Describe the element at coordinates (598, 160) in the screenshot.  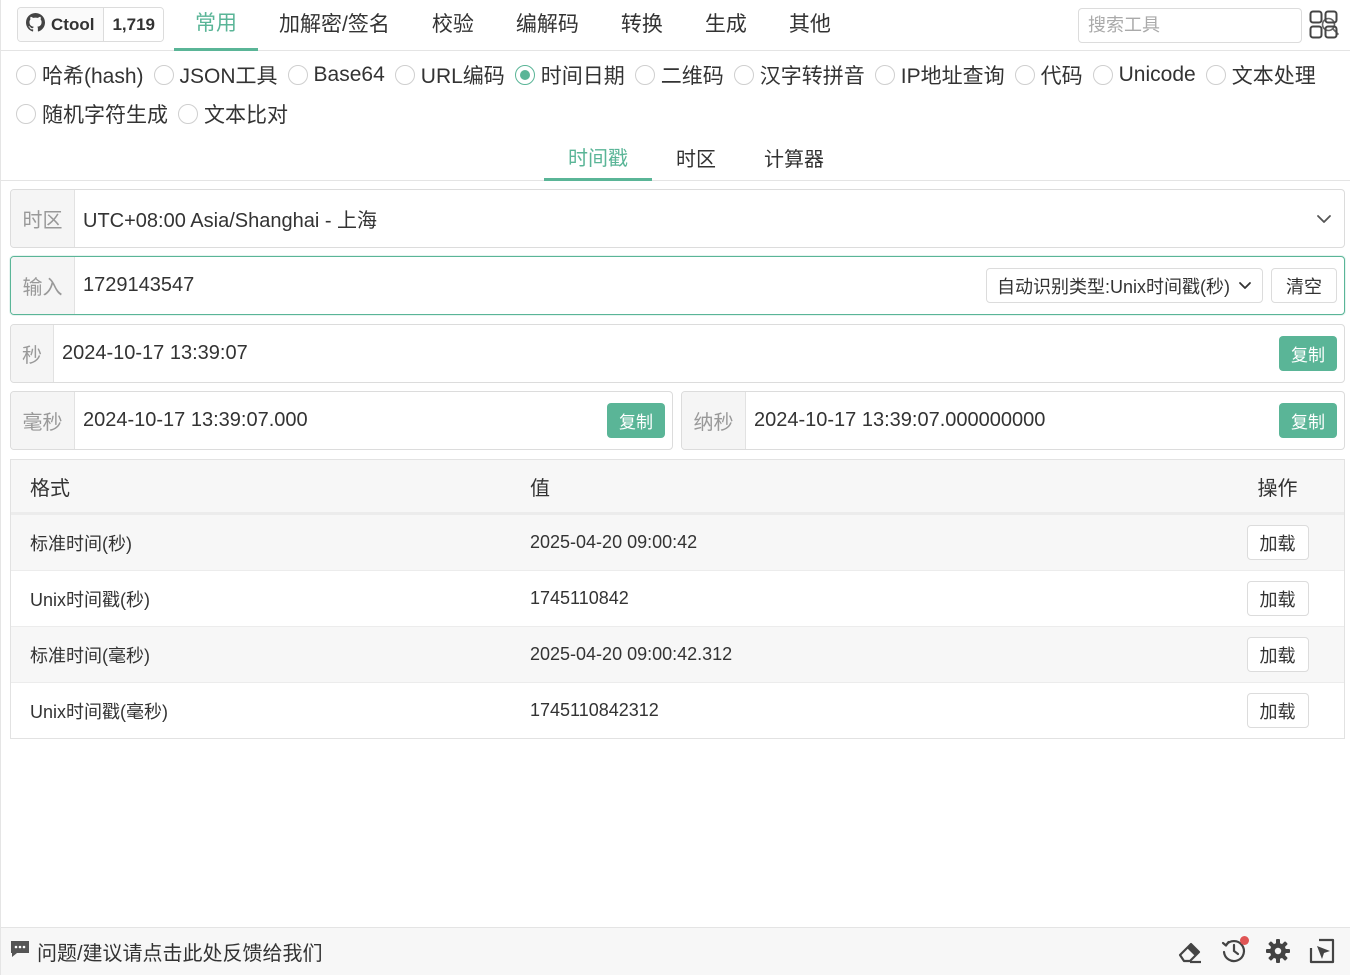
I see `tab-timestamp: 时间戳` at that location.